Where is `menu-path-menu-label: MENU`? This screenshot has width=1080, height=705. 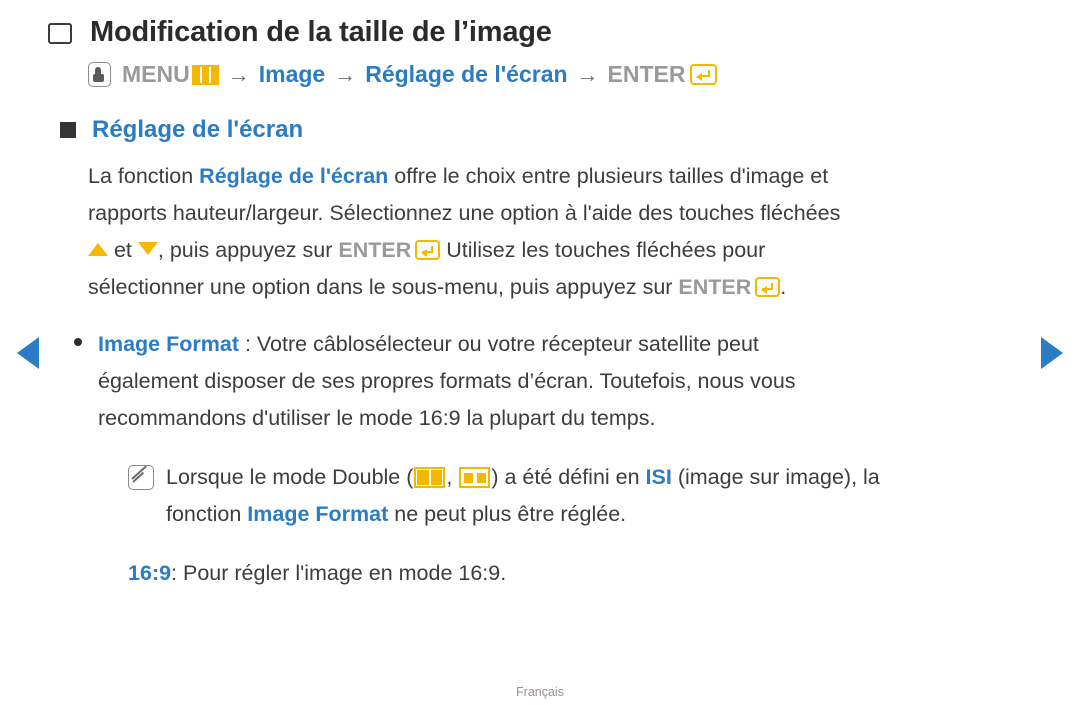
menu-path-menu-label: MENU is located at coordinates (156, 74).